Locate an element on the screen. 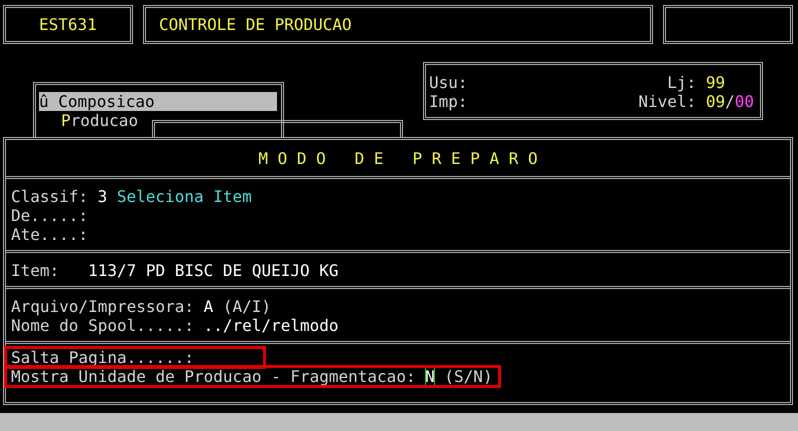  field-hint: (A/I) is located at coordinates (247, 306).